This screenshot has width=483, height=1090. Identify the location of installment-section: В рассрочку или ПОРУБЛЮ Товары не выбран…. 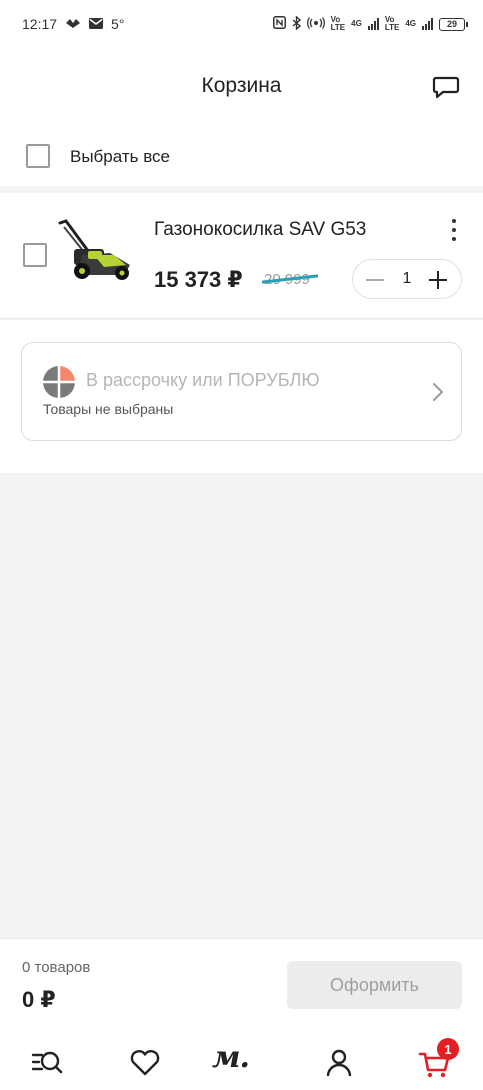
(241, 396).